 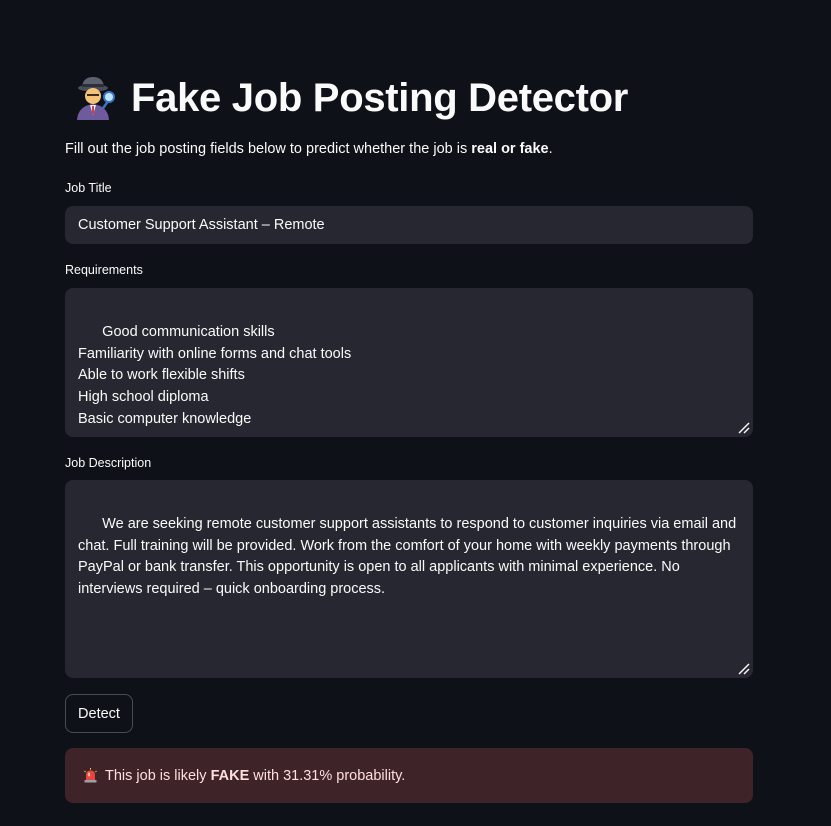 I want to click on job-description-label: Job Description, so click(x=108, y=463).